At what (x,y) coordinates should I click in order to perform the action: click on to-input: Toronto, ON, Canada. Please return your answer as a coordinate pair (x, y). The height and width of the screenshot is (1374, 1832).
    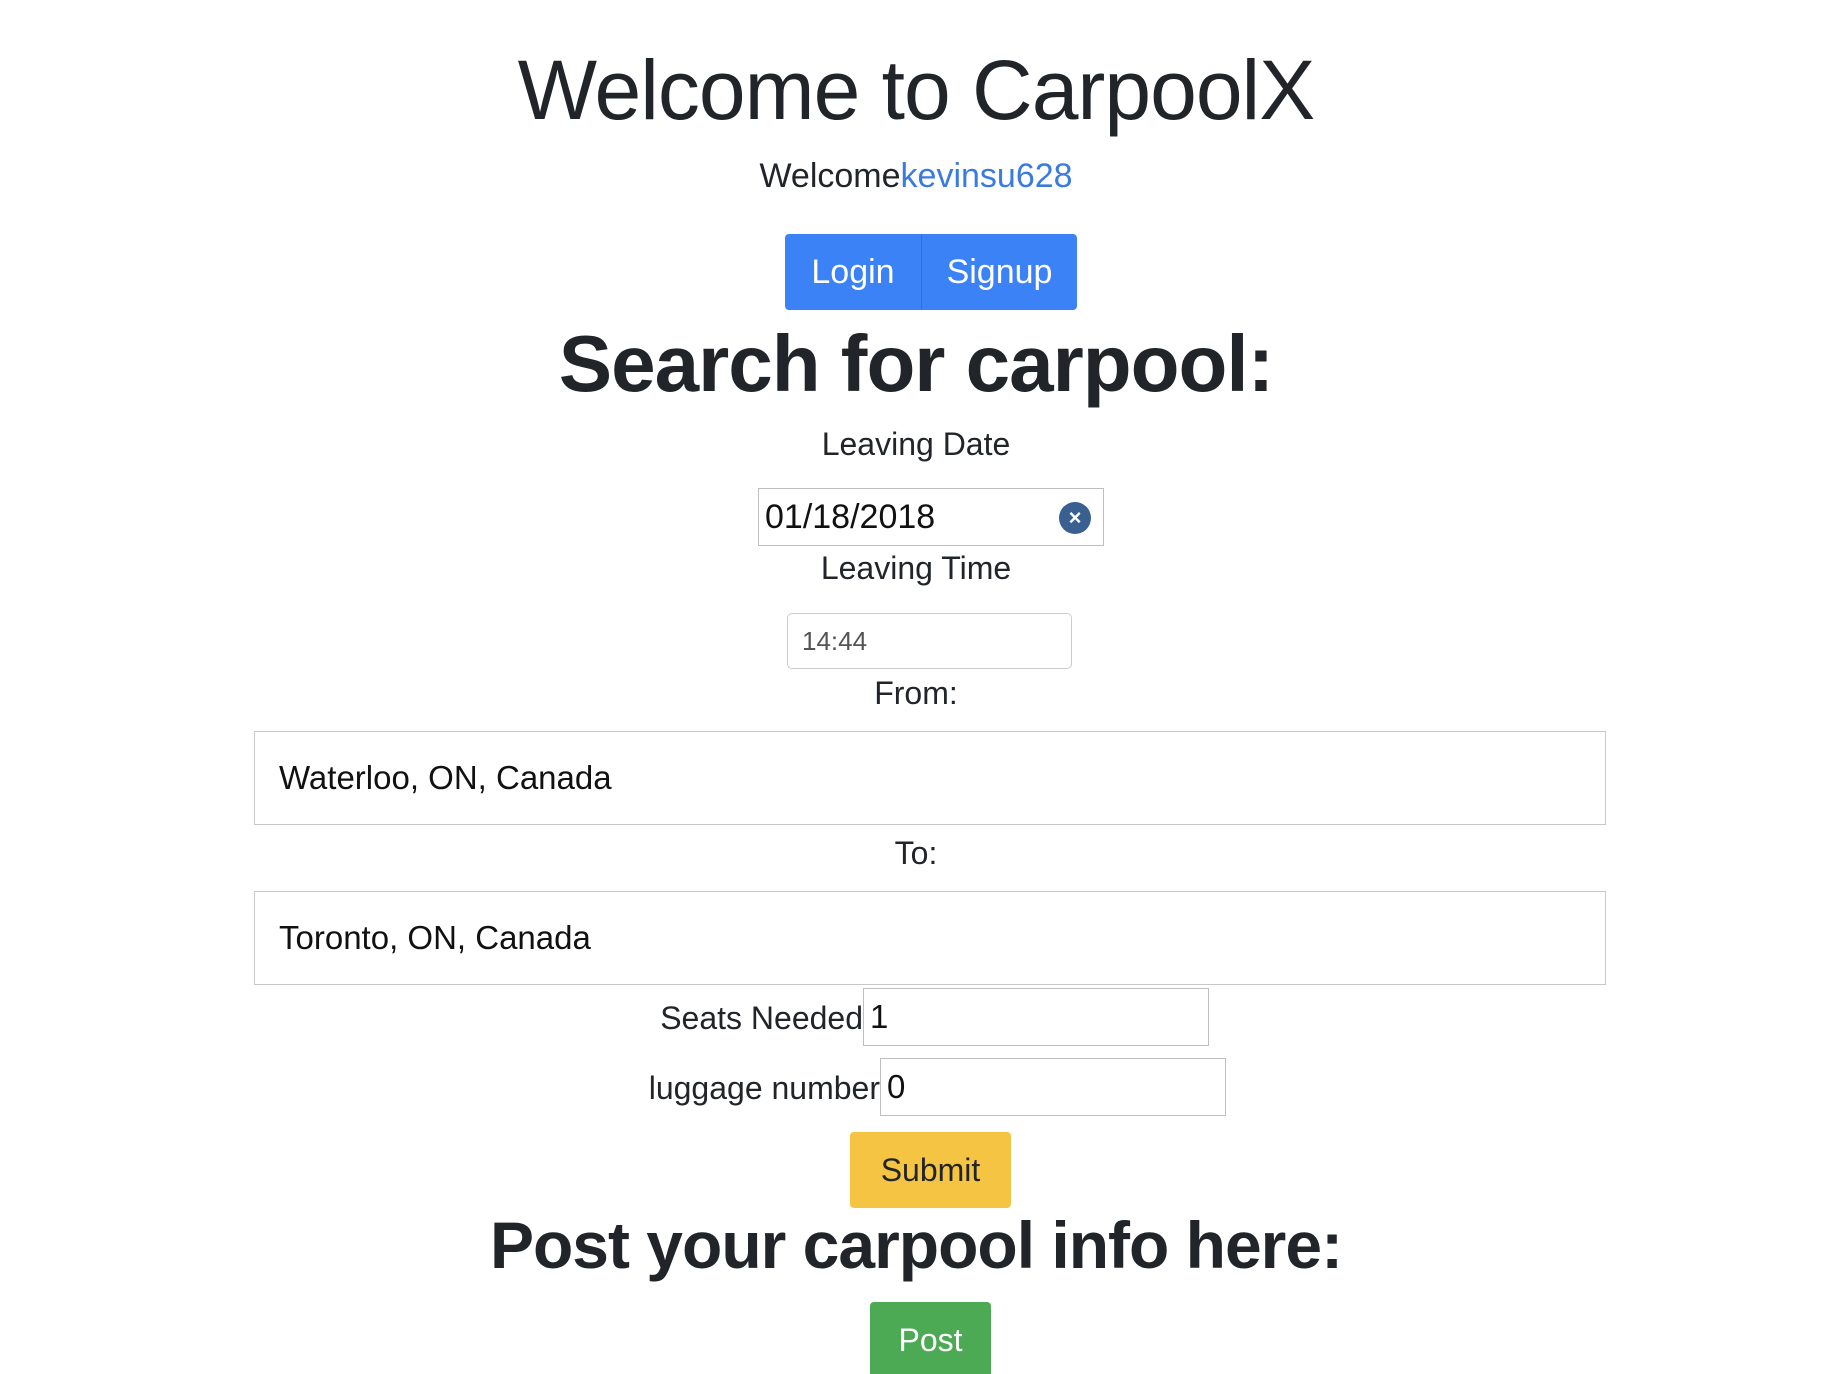
    Looking at the image, I should click on (930, 938).